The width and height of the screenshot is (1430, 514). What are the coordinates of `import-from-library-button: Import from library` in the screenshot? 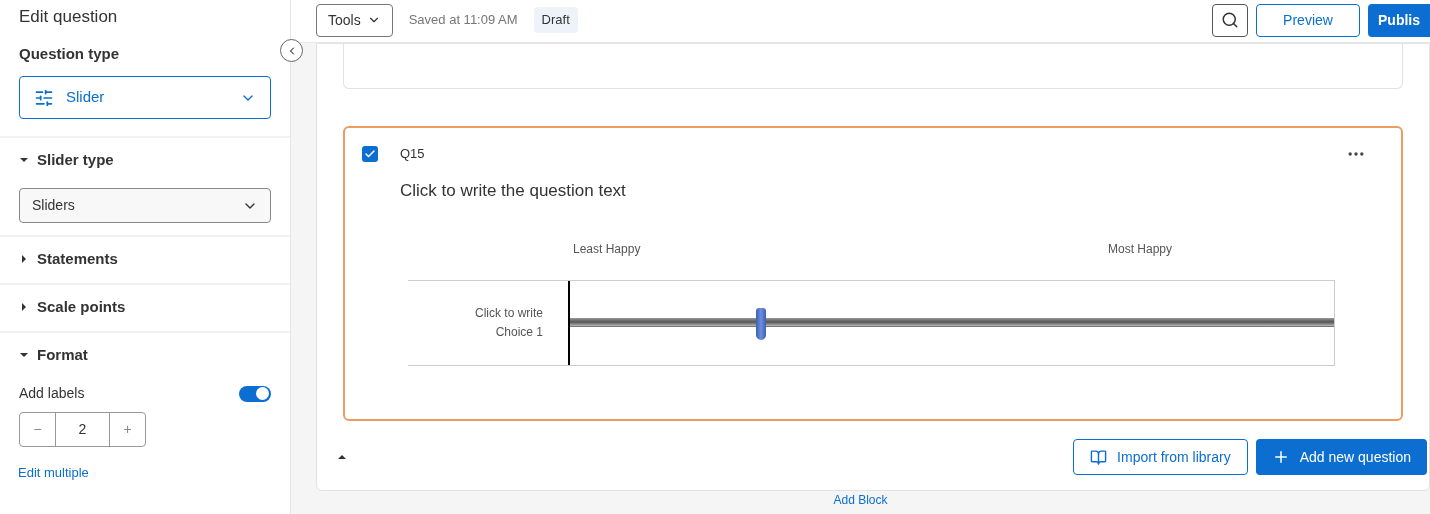 It's located at (1160, 457).